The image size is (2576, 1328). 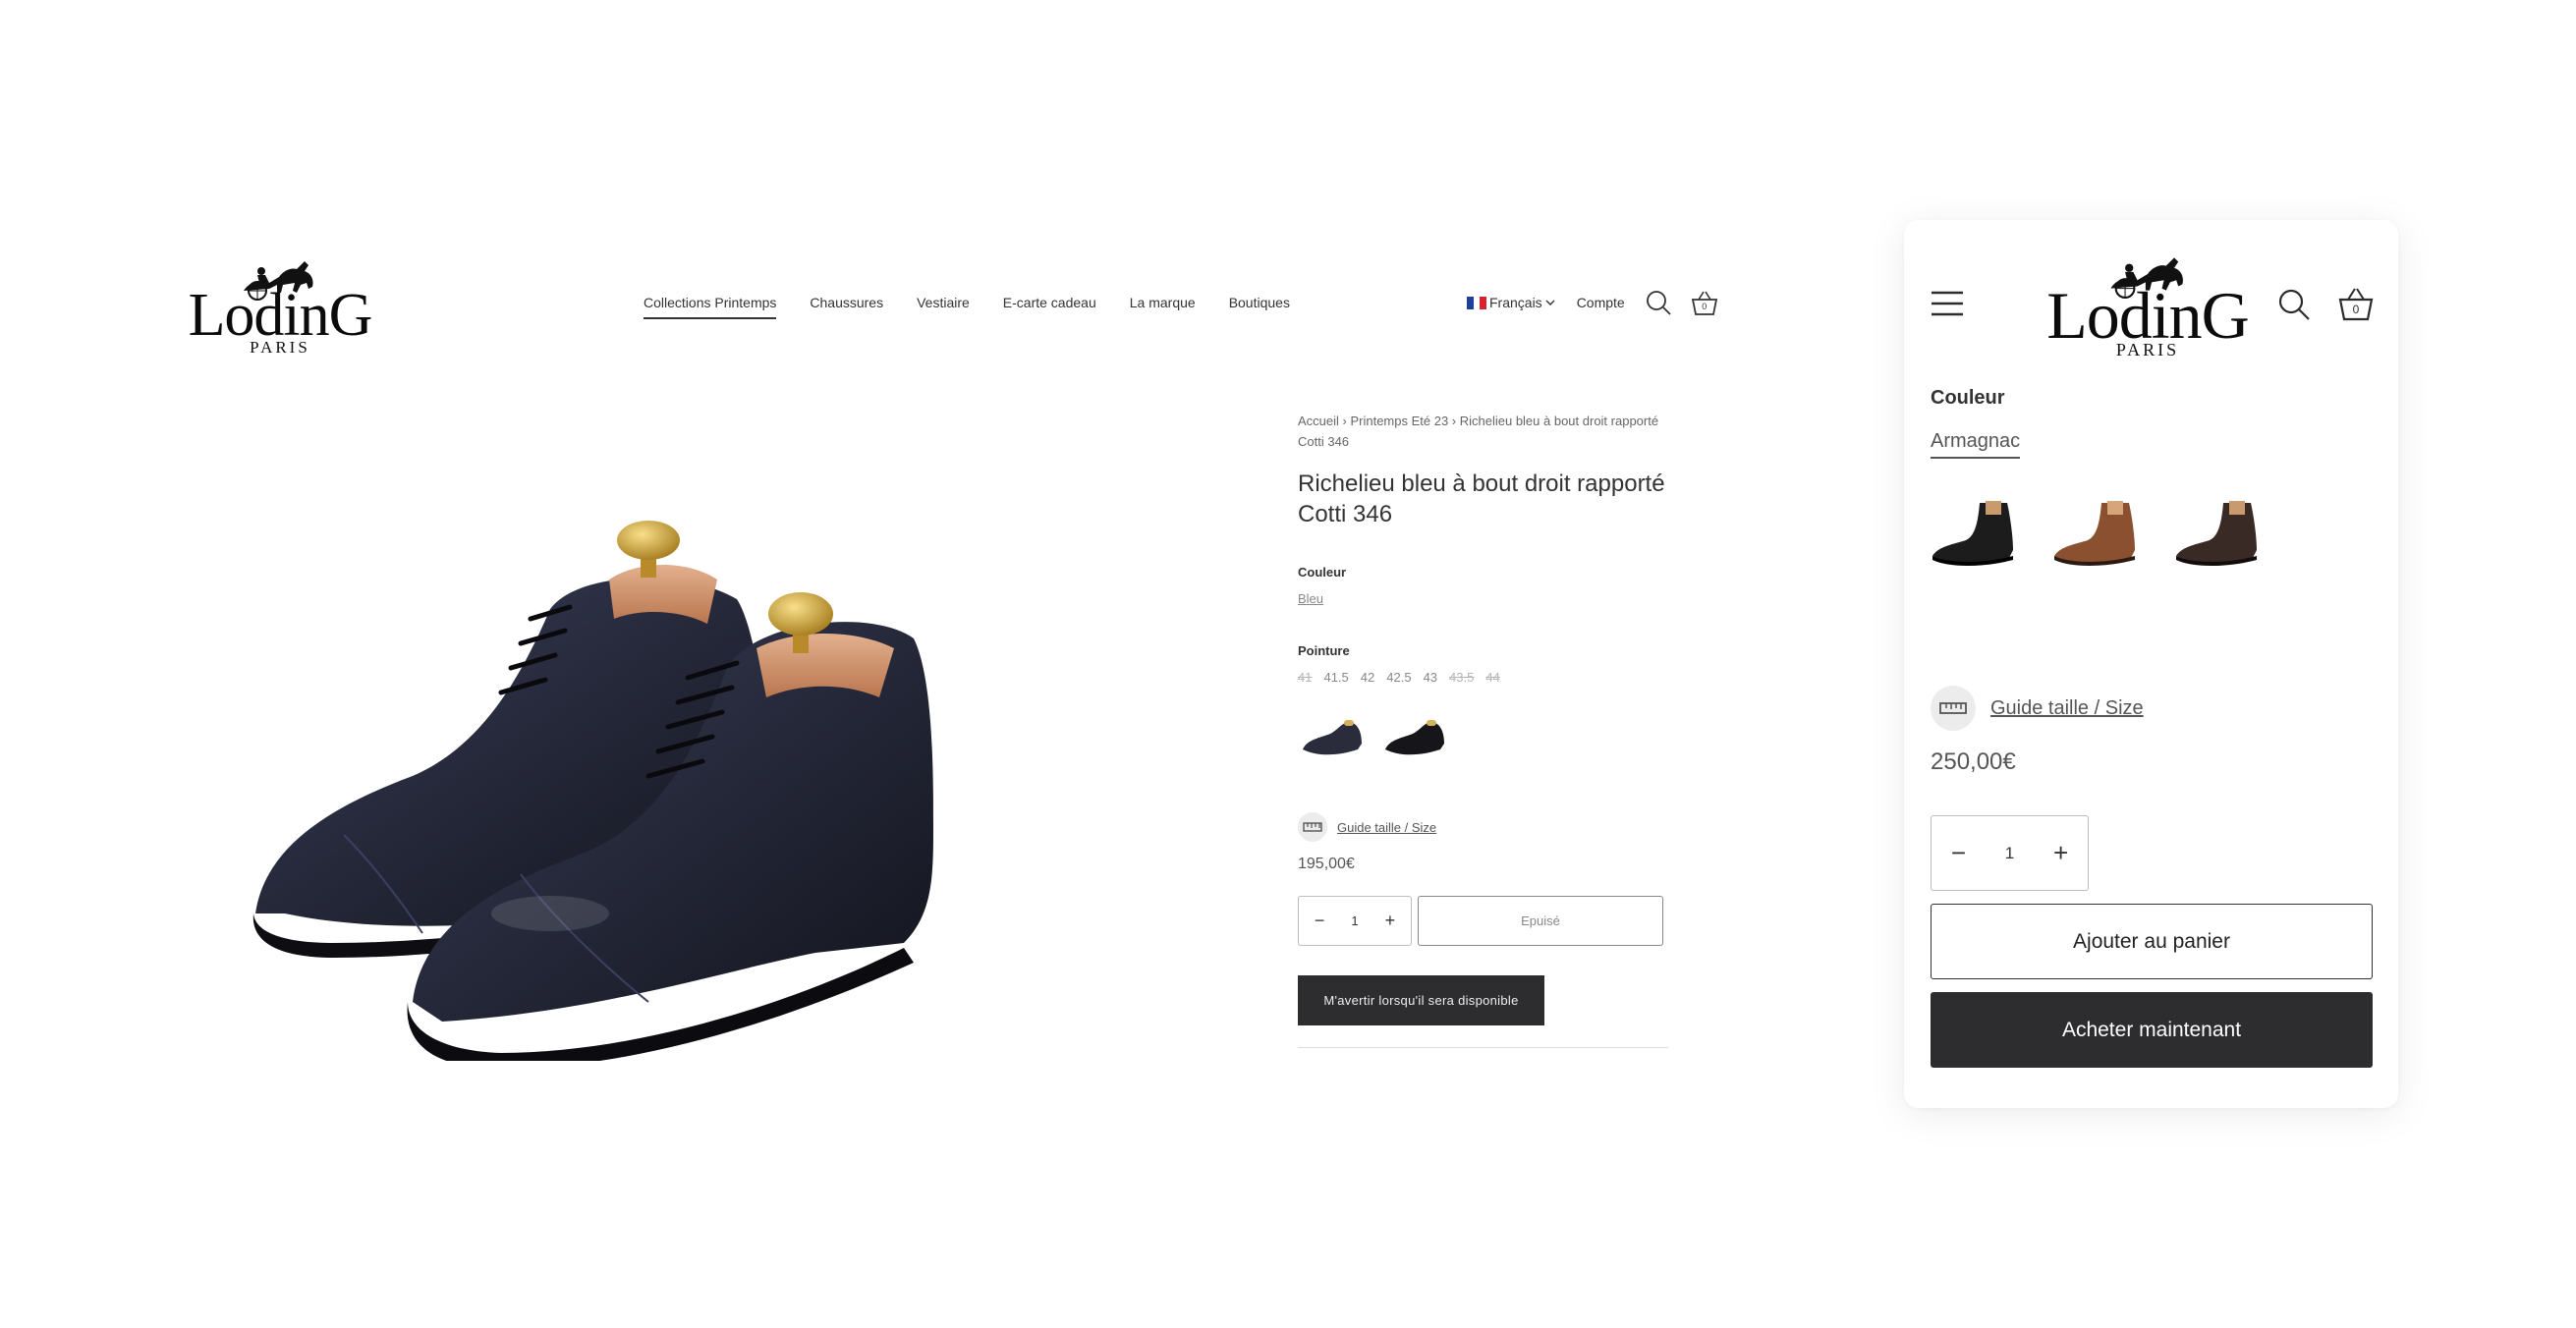 What do you see at coordinates (1973, 761) in the screenshot?
I see `mobile-price: 250,00€` at bounding box center [1973, 761].